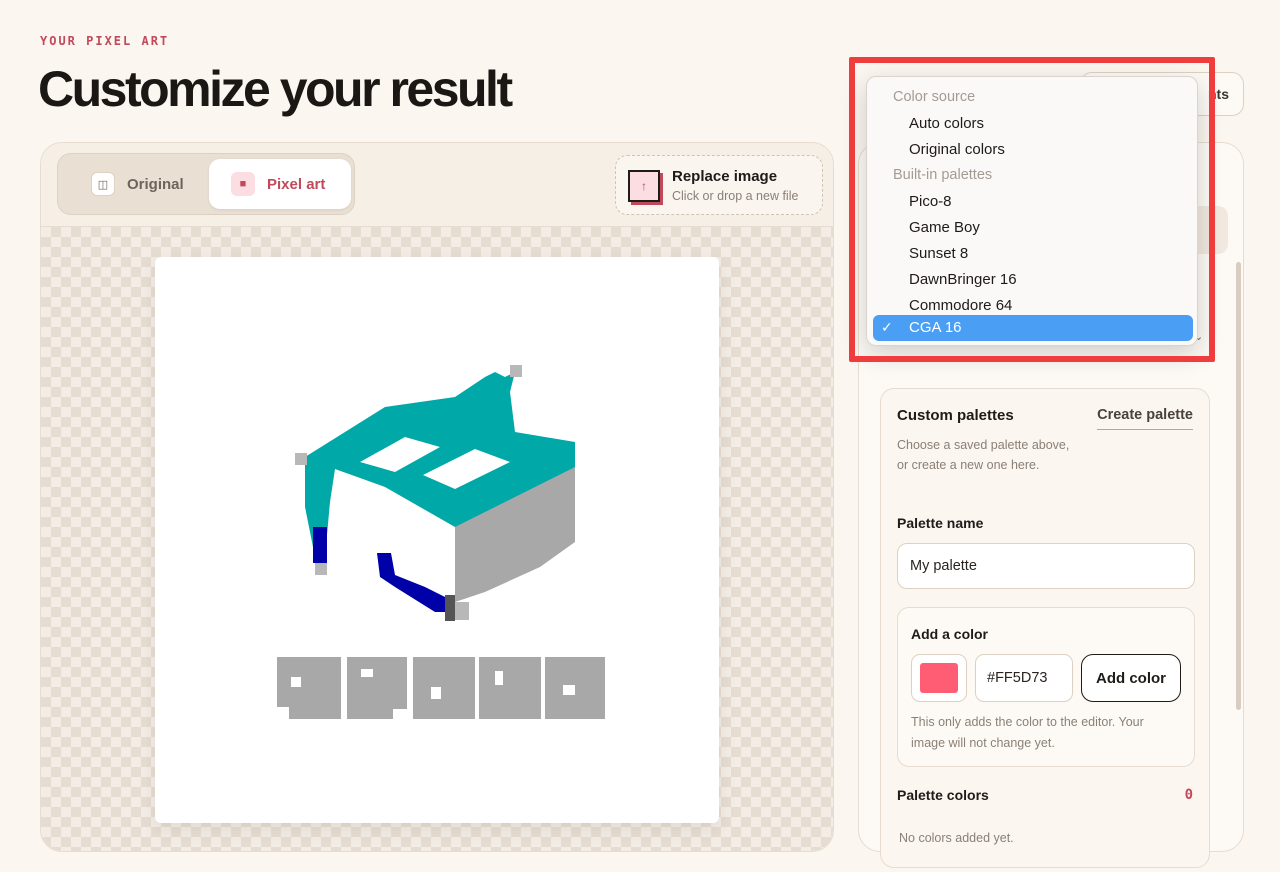 This screenshot has height=872, width=1280. I want to click on hex-color-input, so click(1024, 678).